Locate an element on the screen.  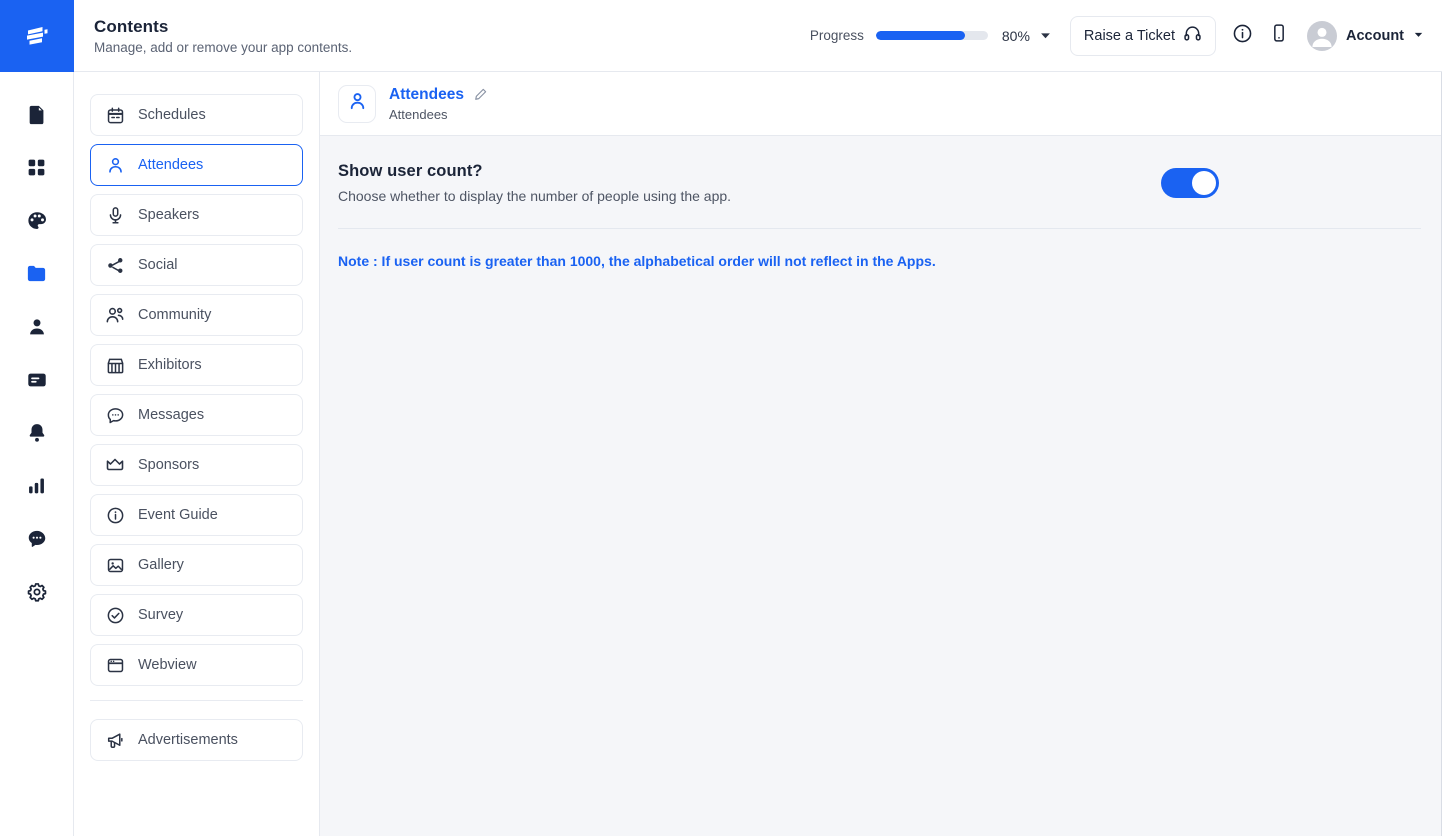
rail-item-chat is located at coordinates (37, 538).